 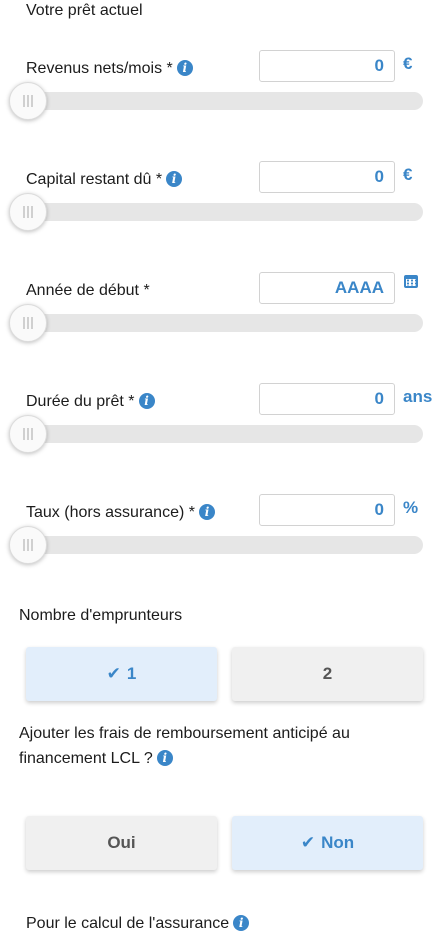 I want to click on calendar-icon, so click(x=411, y=281).